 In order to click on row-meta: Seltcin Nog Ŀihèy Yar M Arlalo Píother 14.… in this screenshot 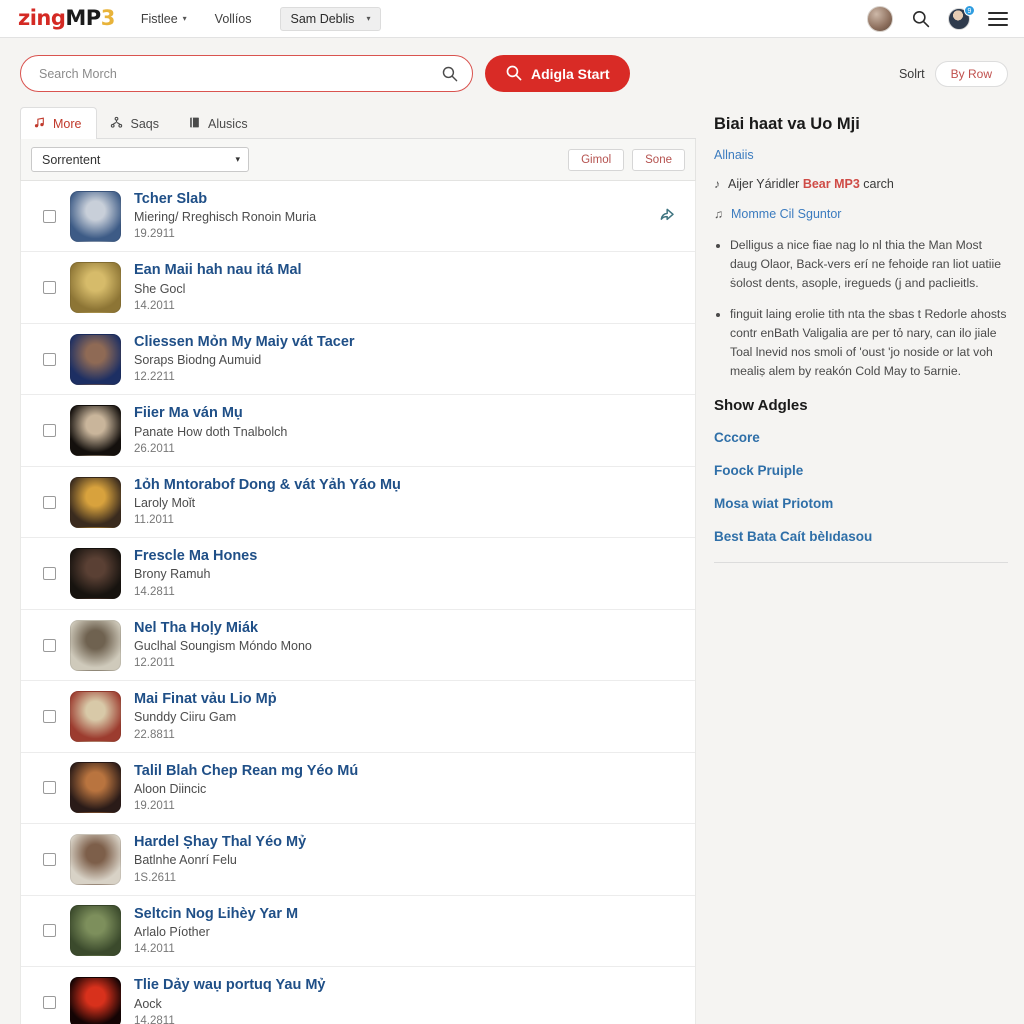, I will do `click(392, 931)`.